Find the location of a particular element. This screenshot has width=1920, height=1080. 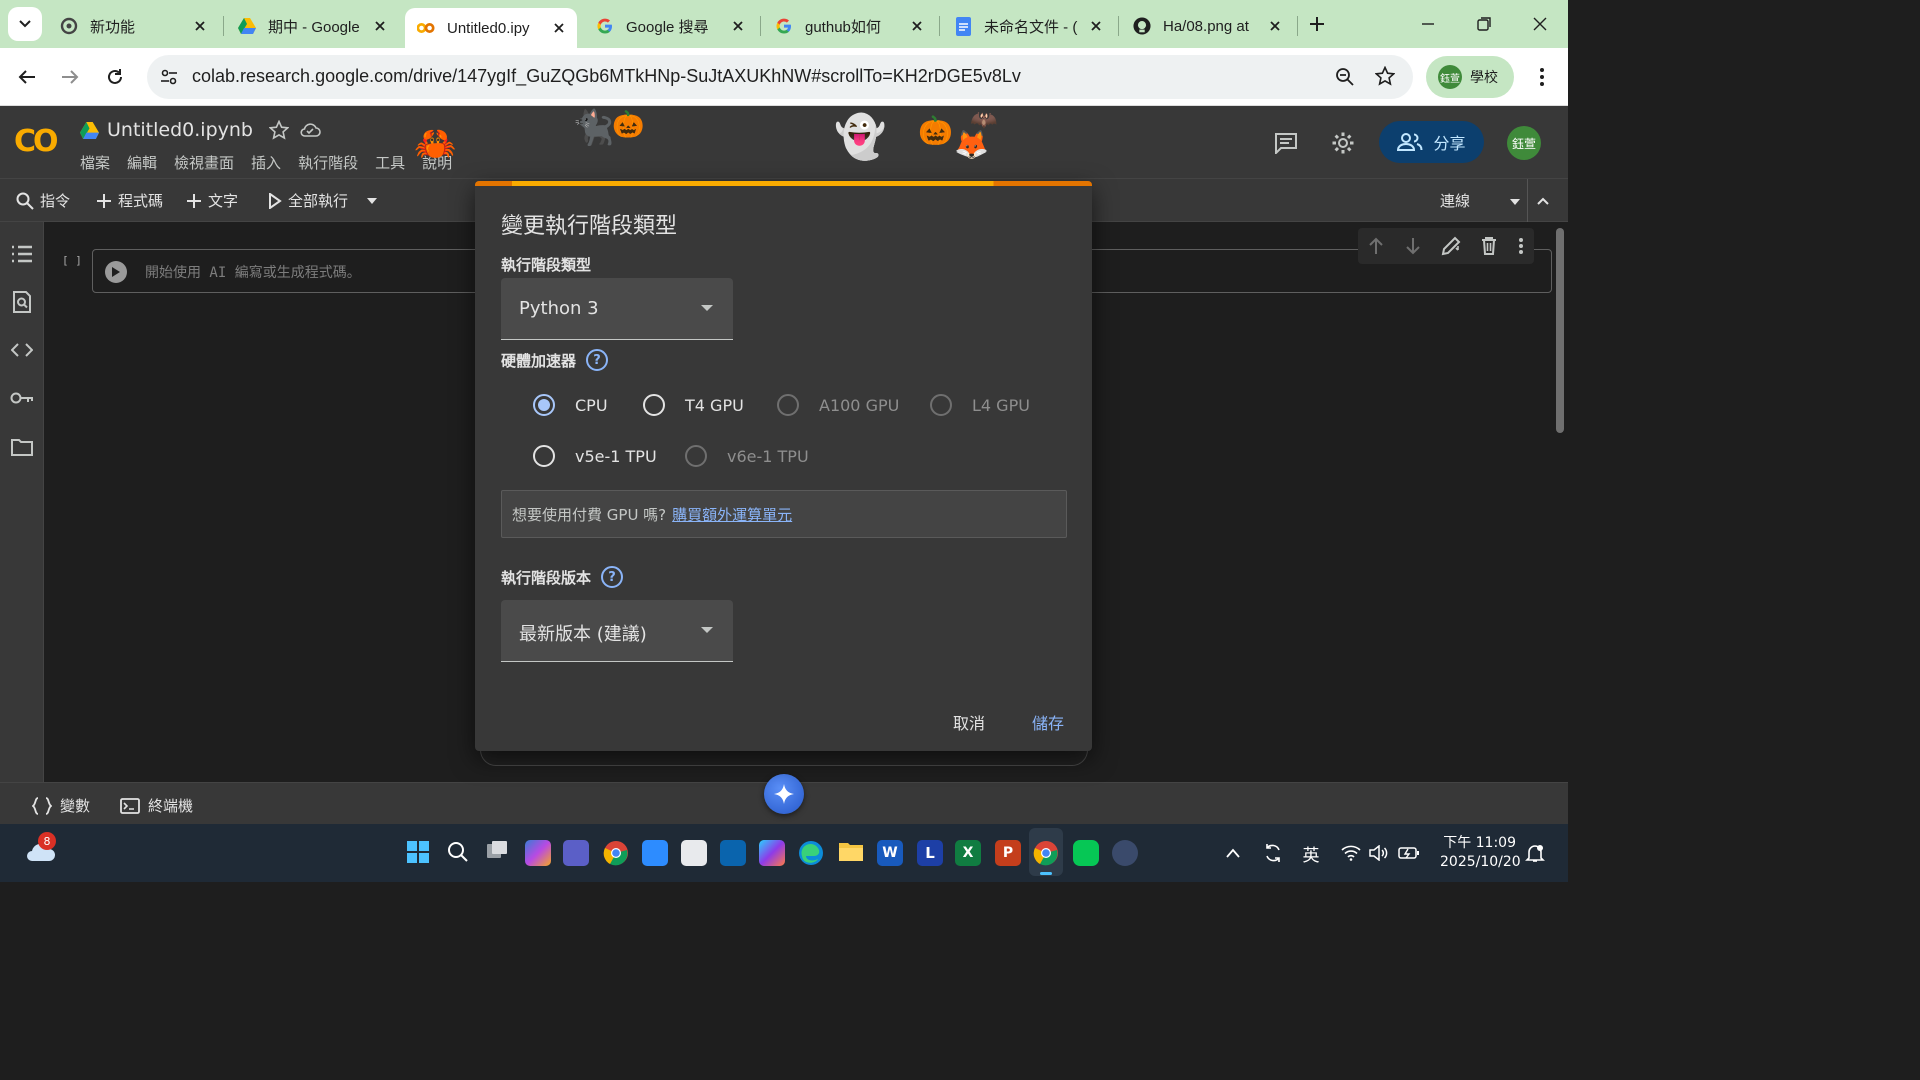

radio-cpu: CPU is located at coordinates (570, 405).